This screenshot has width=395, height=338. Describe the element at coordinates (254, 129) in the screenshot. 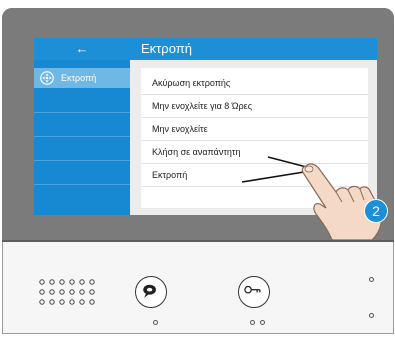

I see `menu-item-dnd: Μην ενοχλείτε` at that location.